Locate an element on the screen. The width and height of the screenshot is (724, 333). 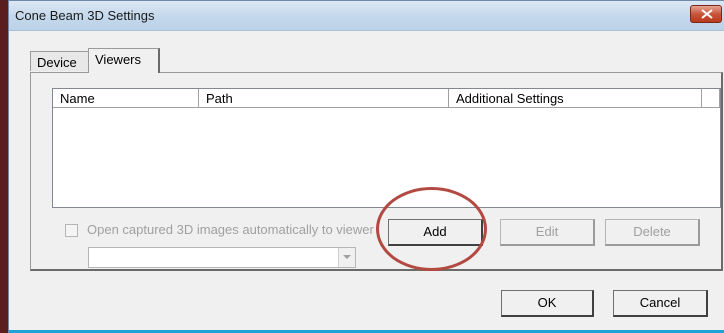
close-icon is located at coordinates (707, 14).